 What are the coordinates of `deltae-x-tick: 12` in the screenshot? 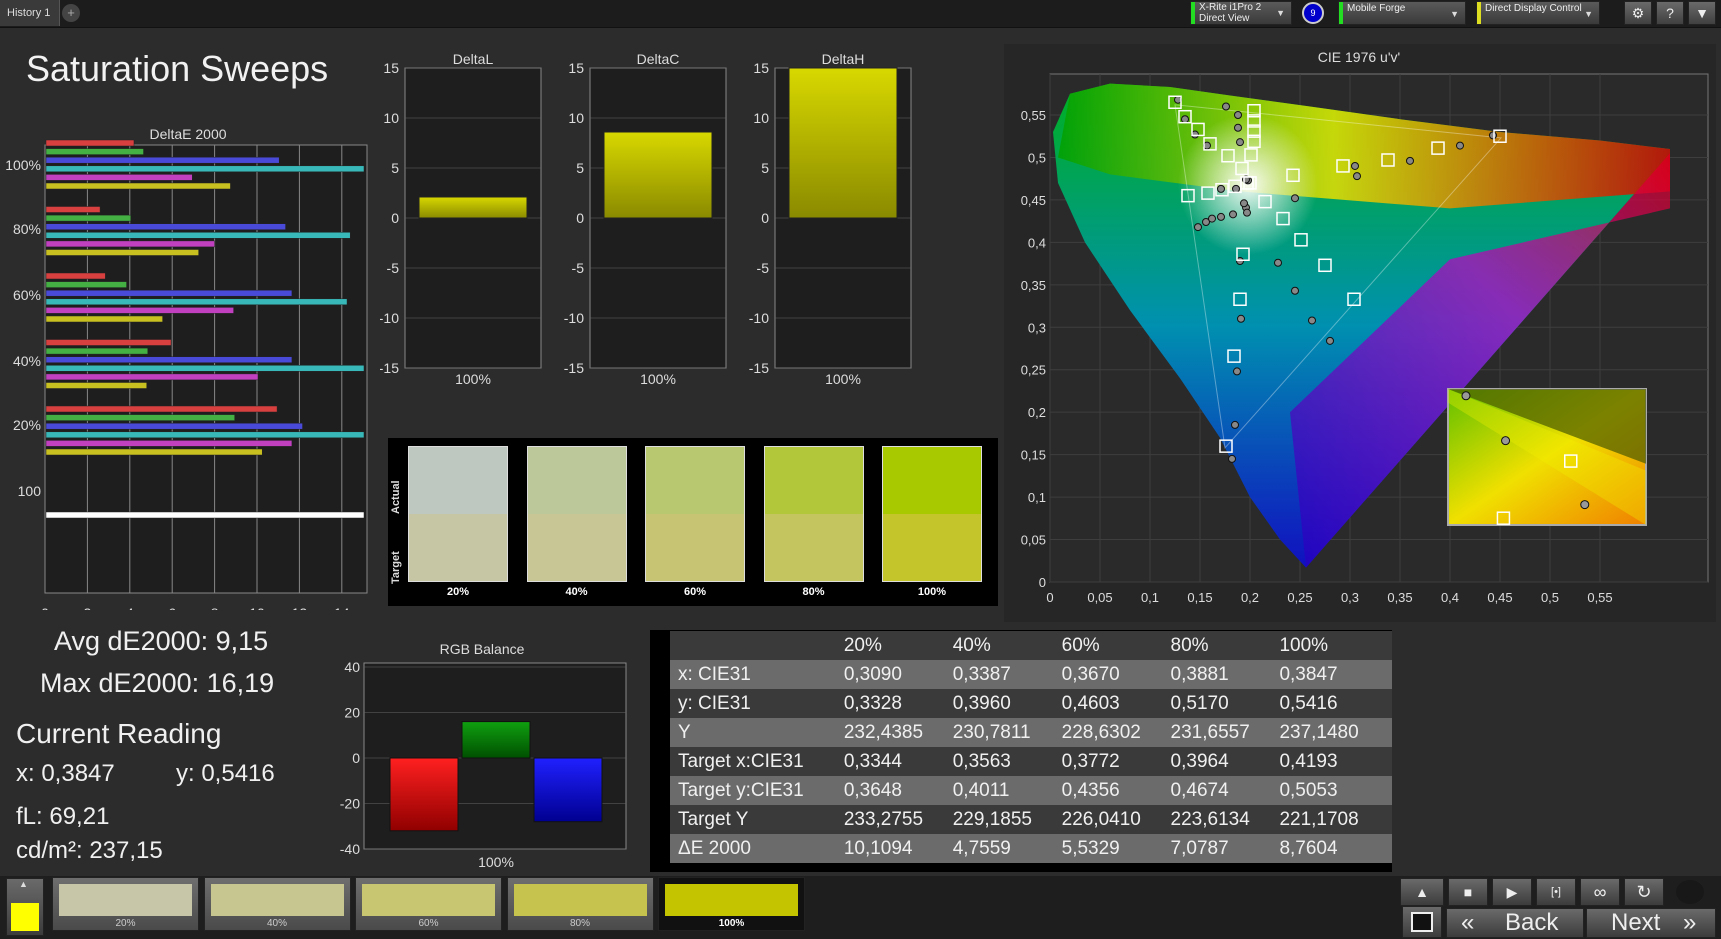 It's located at (300, 607).